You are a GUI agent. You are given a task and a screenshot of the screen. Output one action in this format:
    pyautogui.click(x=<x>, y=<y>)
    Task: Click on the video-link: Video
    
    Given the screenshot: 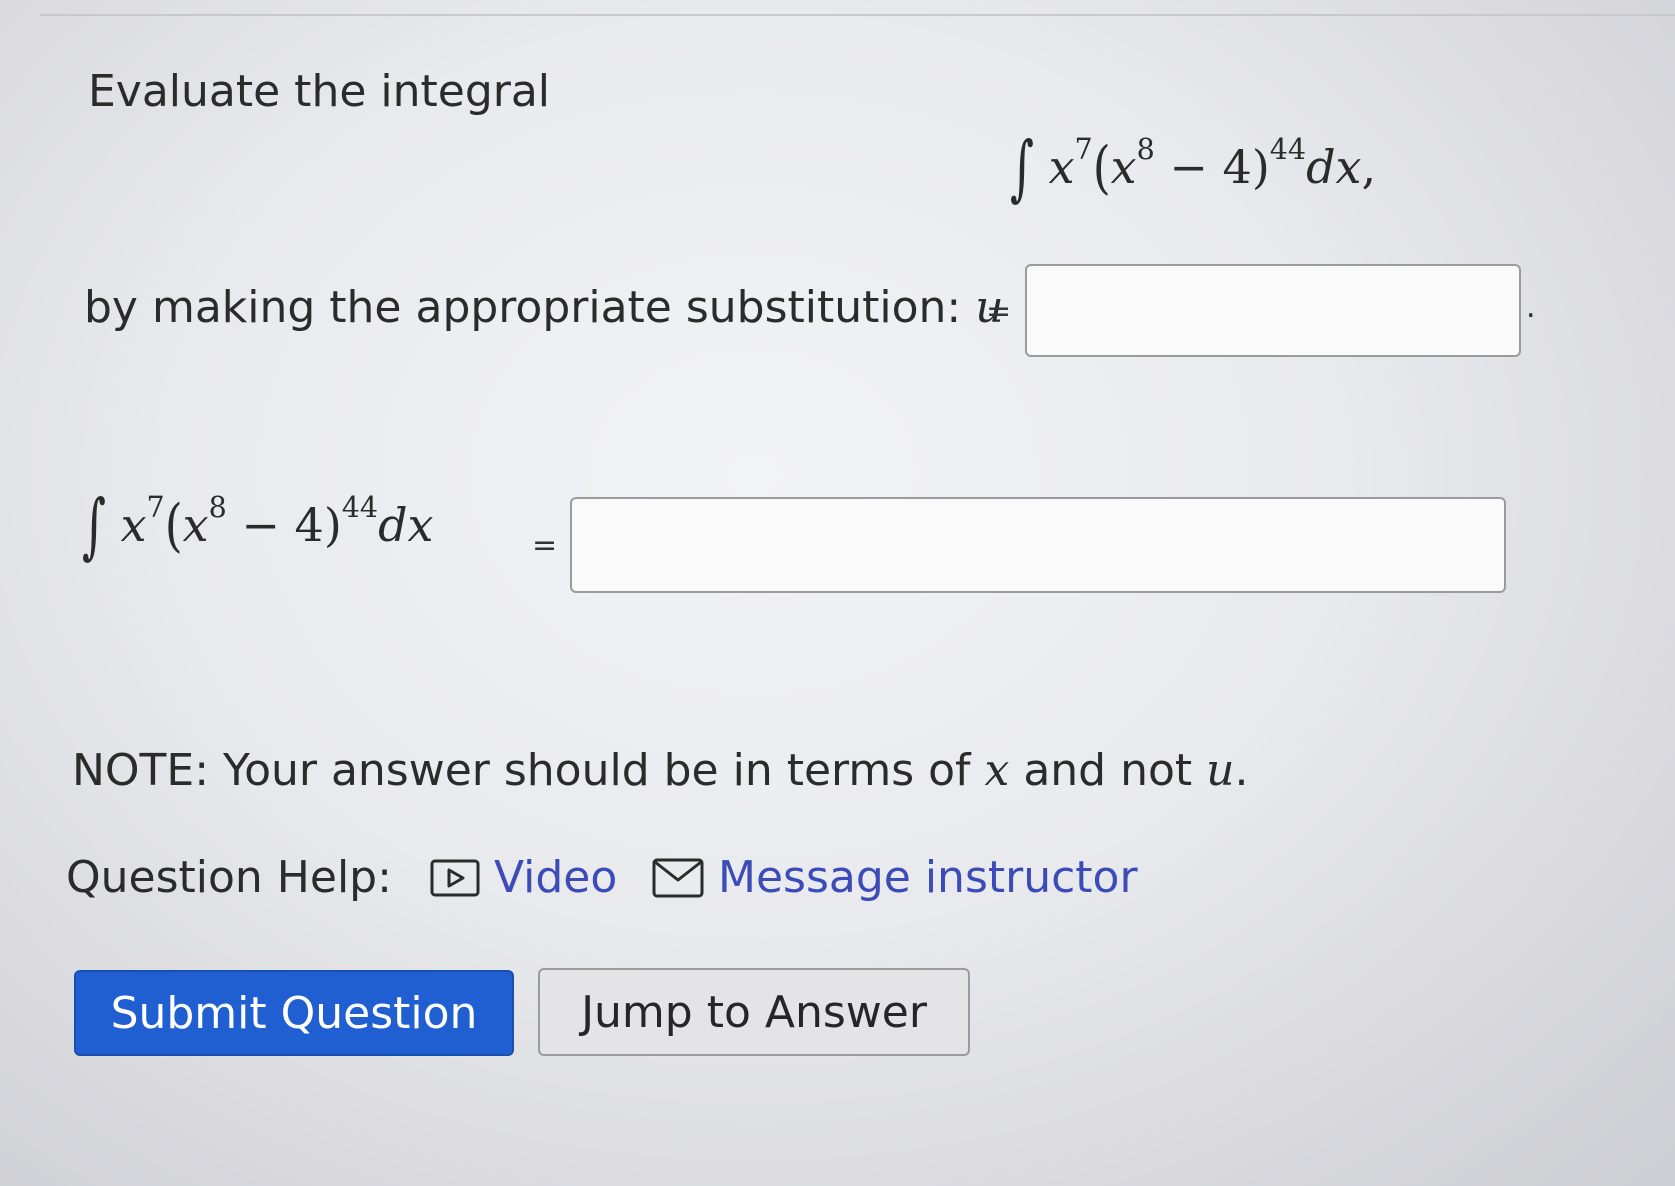 What is the action you would take?
    pyautogui.click(x=523, y=877)
    